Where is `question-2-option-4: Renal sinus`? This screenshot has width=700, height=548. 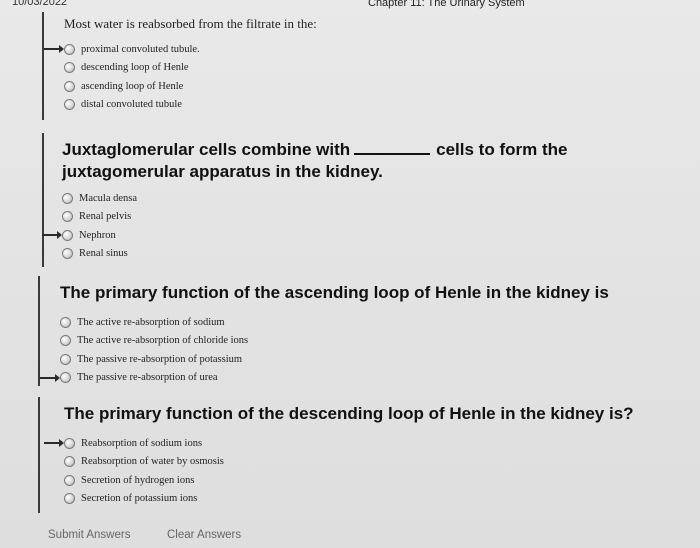 question-2-option-4: Renal sinus is located at coordinates (352, 254).